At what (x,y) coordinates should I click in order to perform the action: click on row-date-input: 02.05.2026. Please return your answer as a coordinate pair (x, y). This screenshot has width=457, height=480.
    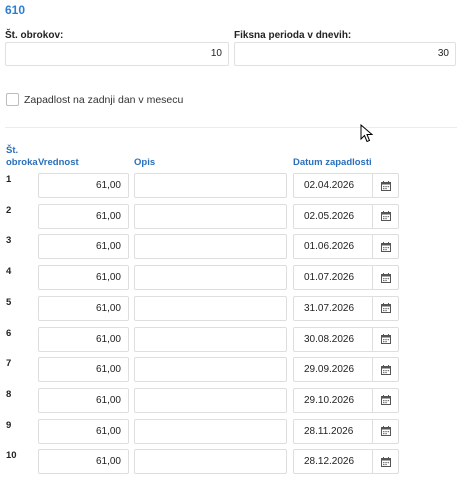
    Looking at the image, I should click on (346, 216).